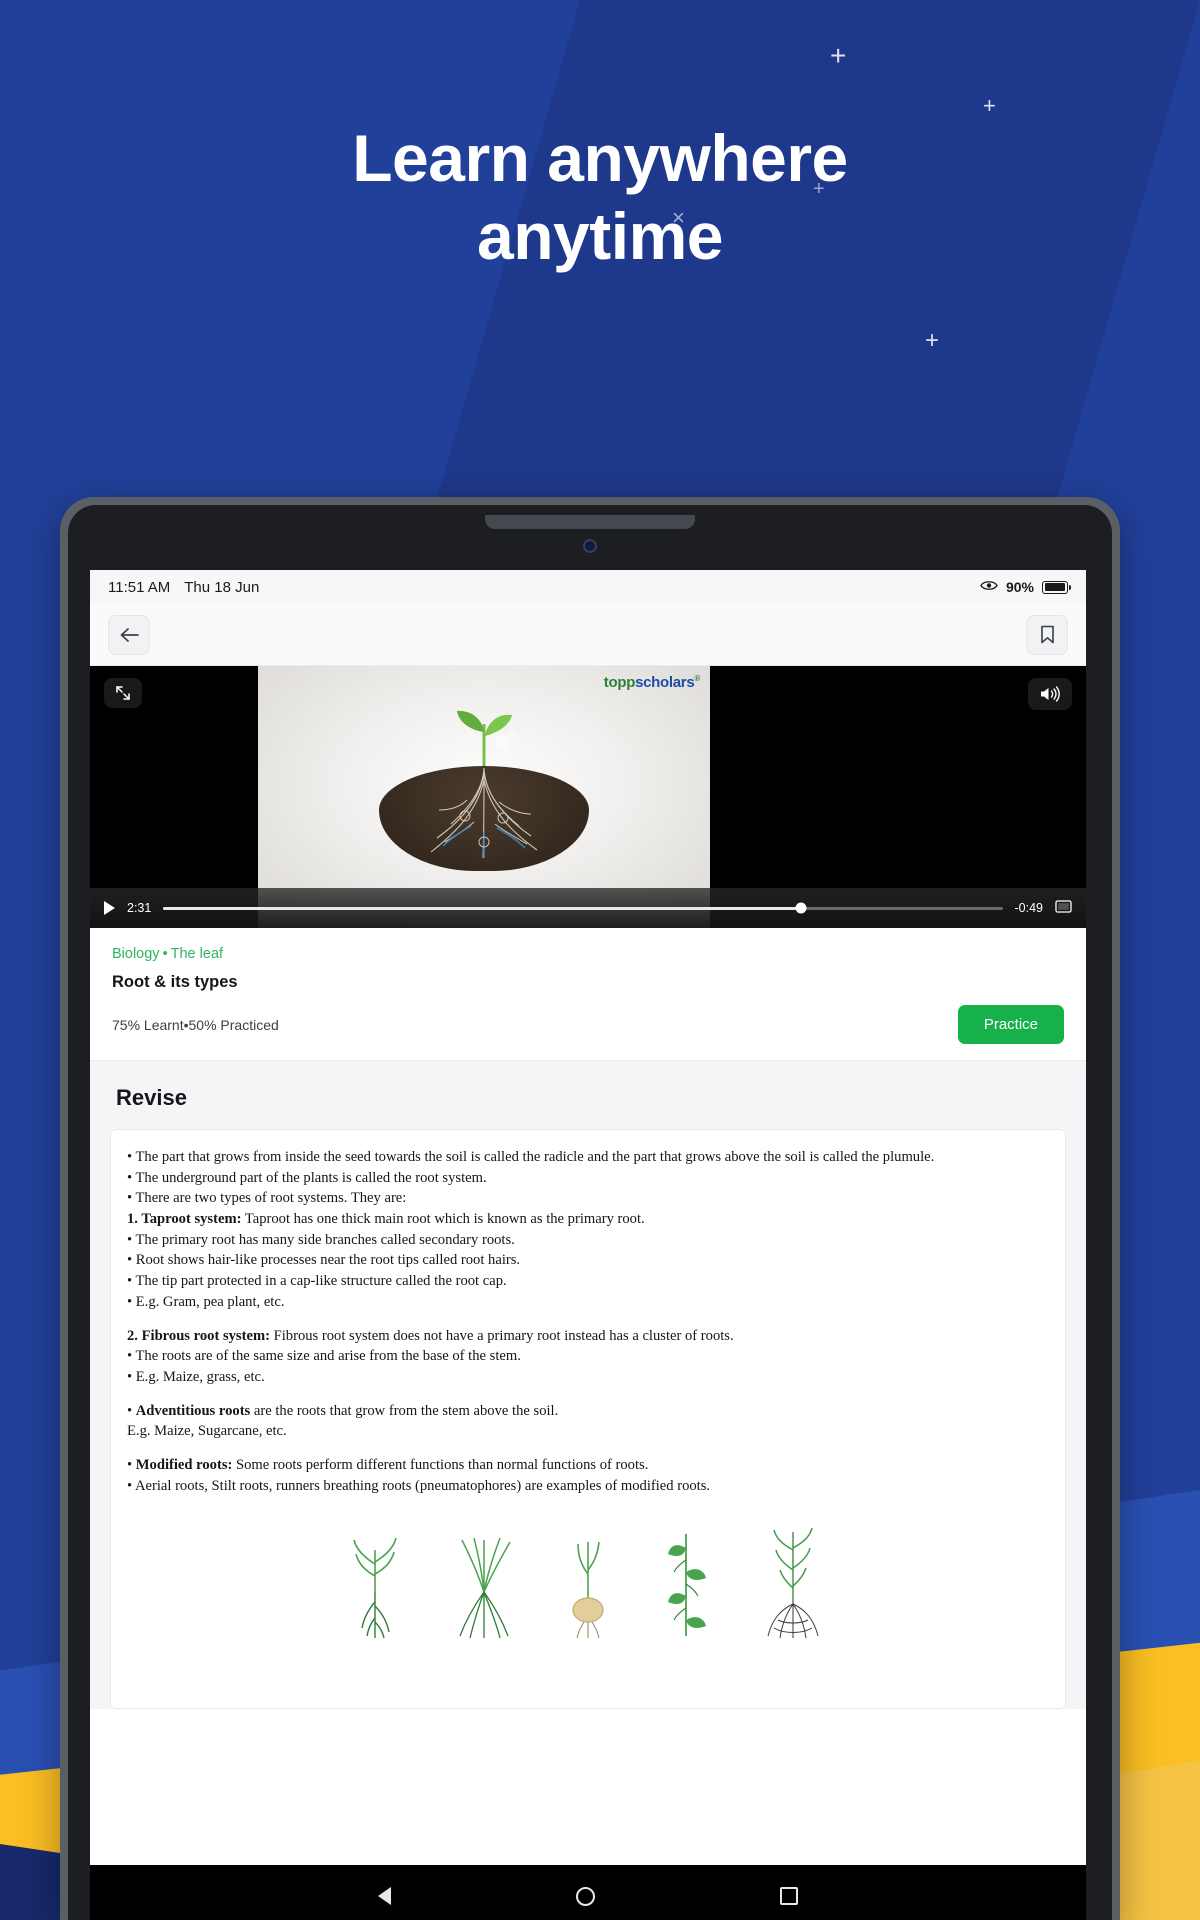 The image size is (1200, 1920). What do you see at coordinates (123, 693) in the screenshot?
I see `fullscreen-button` at bounding box center [123, 693].